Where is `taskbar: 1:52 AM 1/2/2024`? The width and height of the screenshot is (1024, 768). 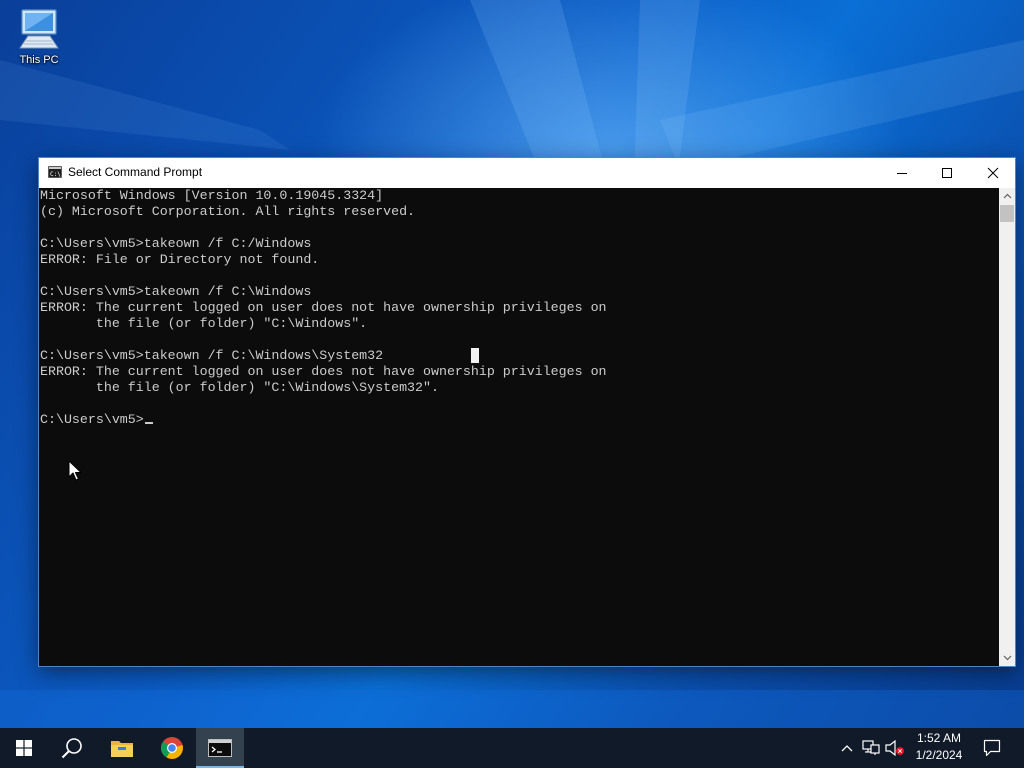 taskbar: 1:52 AM 1/2/2024 is located at coordinates (512, 748).